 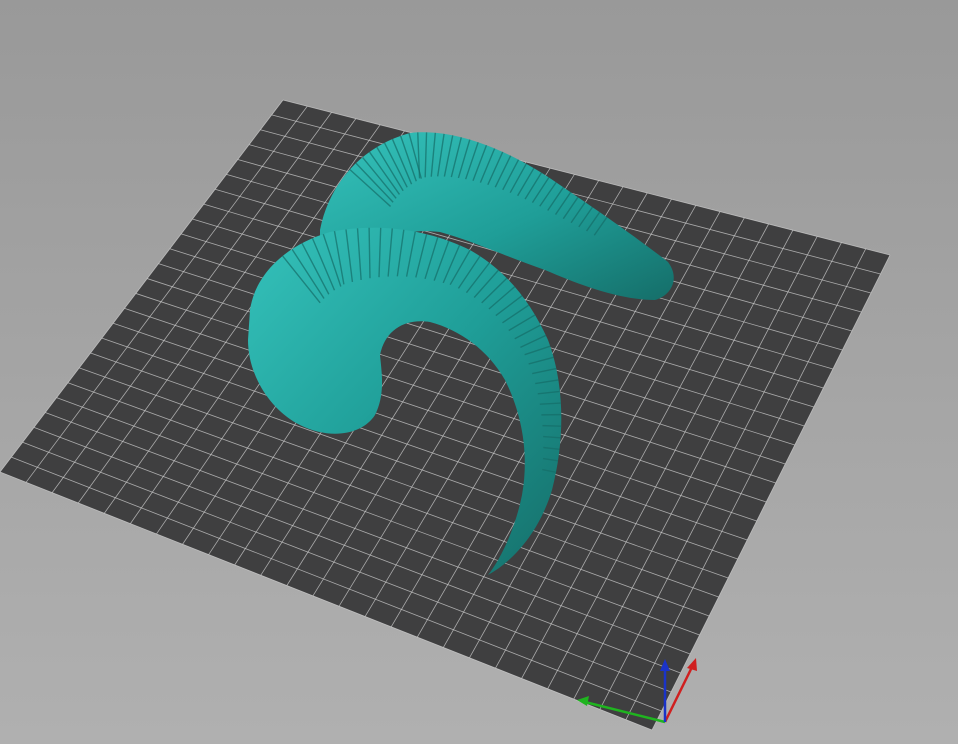 I want to click on x-axis-arrow, so click(x=692, y=664).